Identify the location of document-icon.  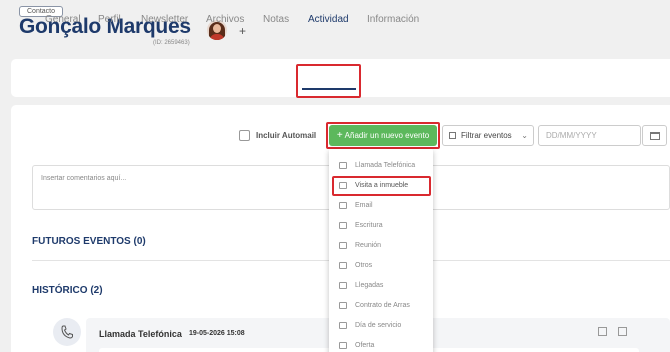
(343, 225).